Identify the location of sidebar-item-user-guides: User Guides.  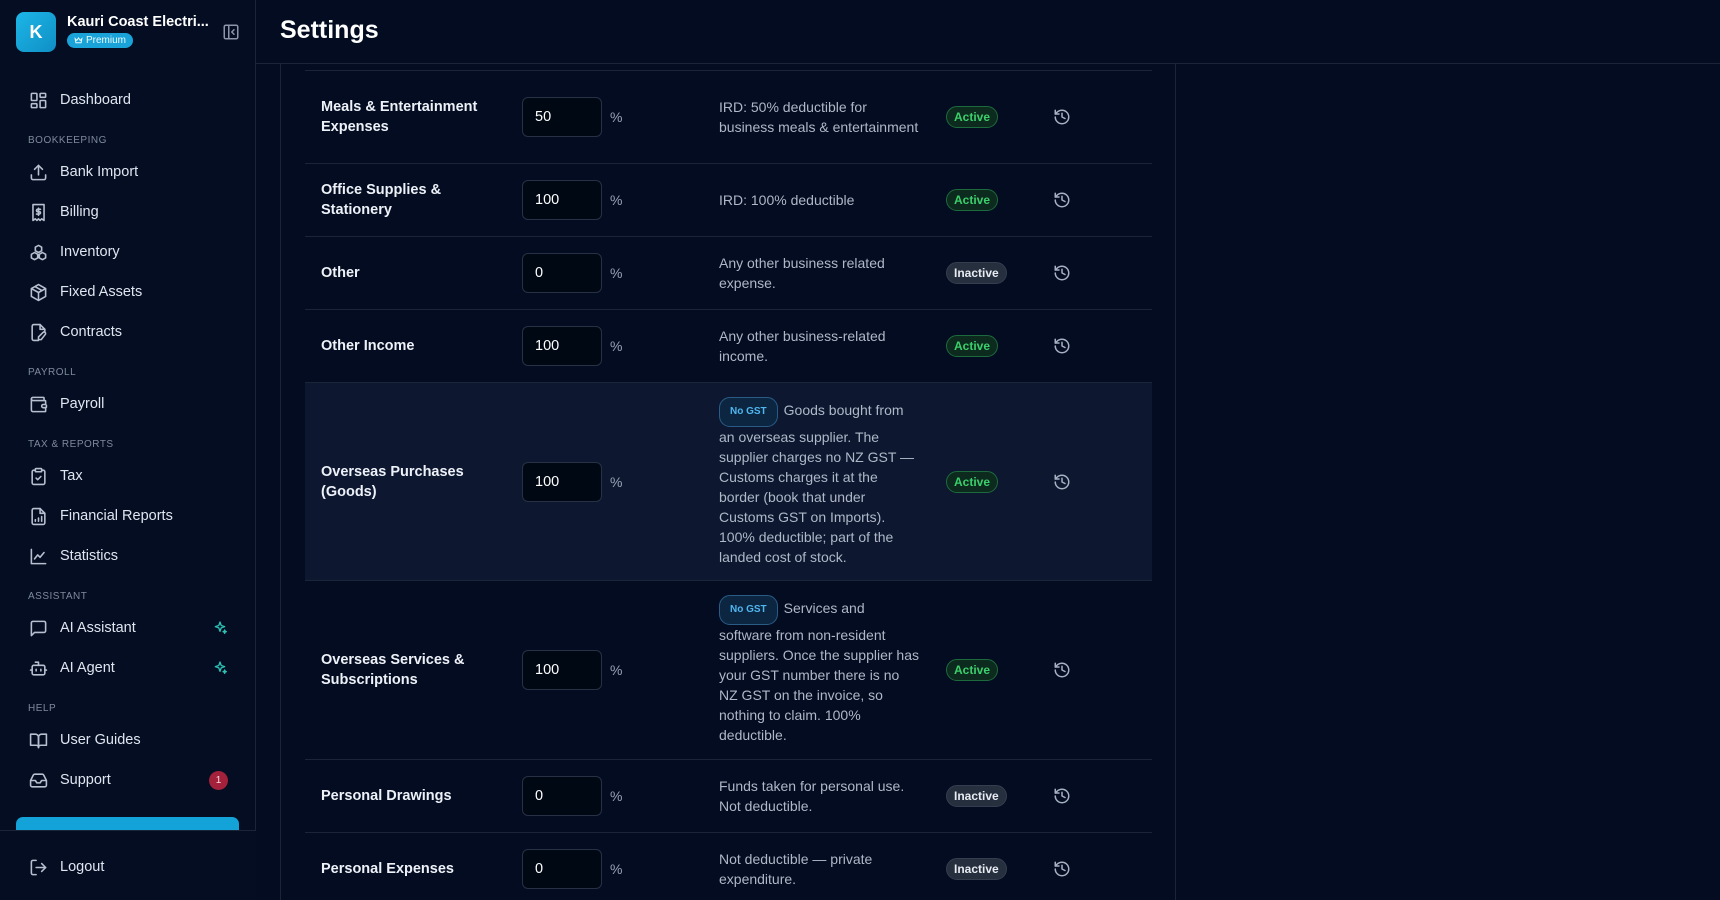
(128, 740).